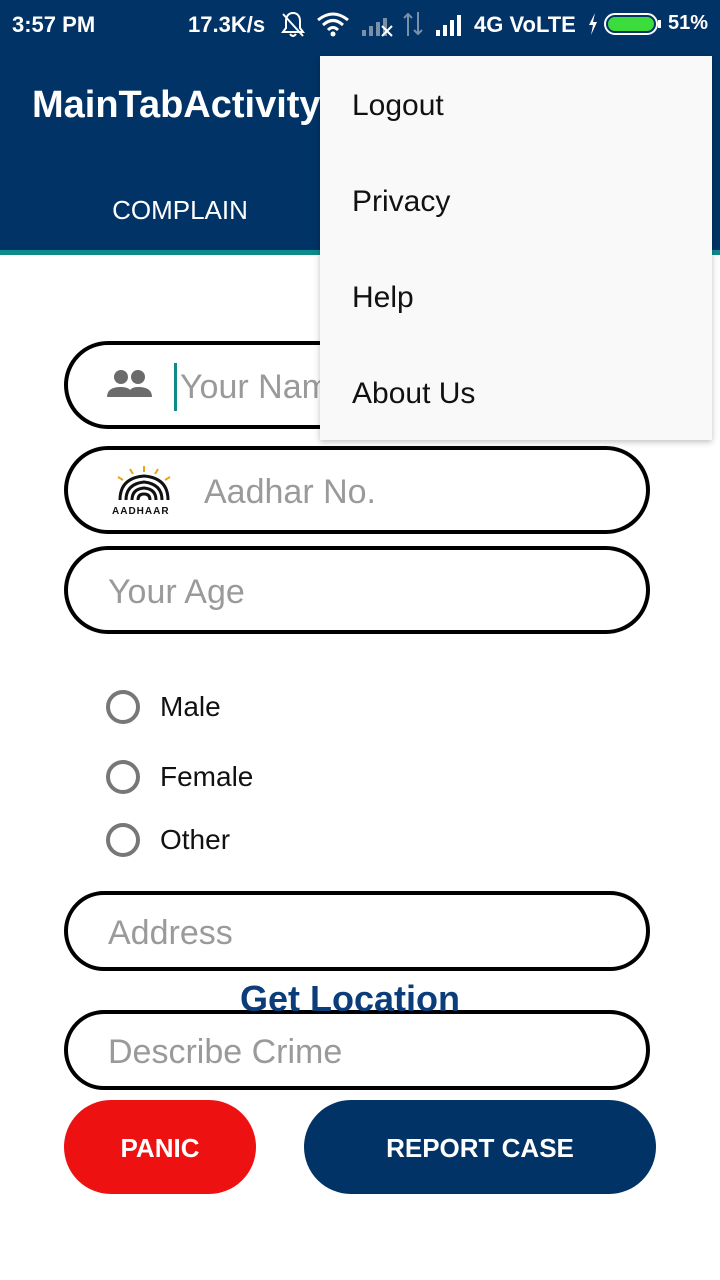  What do you see at coordinates (516, 106) in the screenshot?
I see `menu-item-logout: Logout` at bounding box center [516, 106].